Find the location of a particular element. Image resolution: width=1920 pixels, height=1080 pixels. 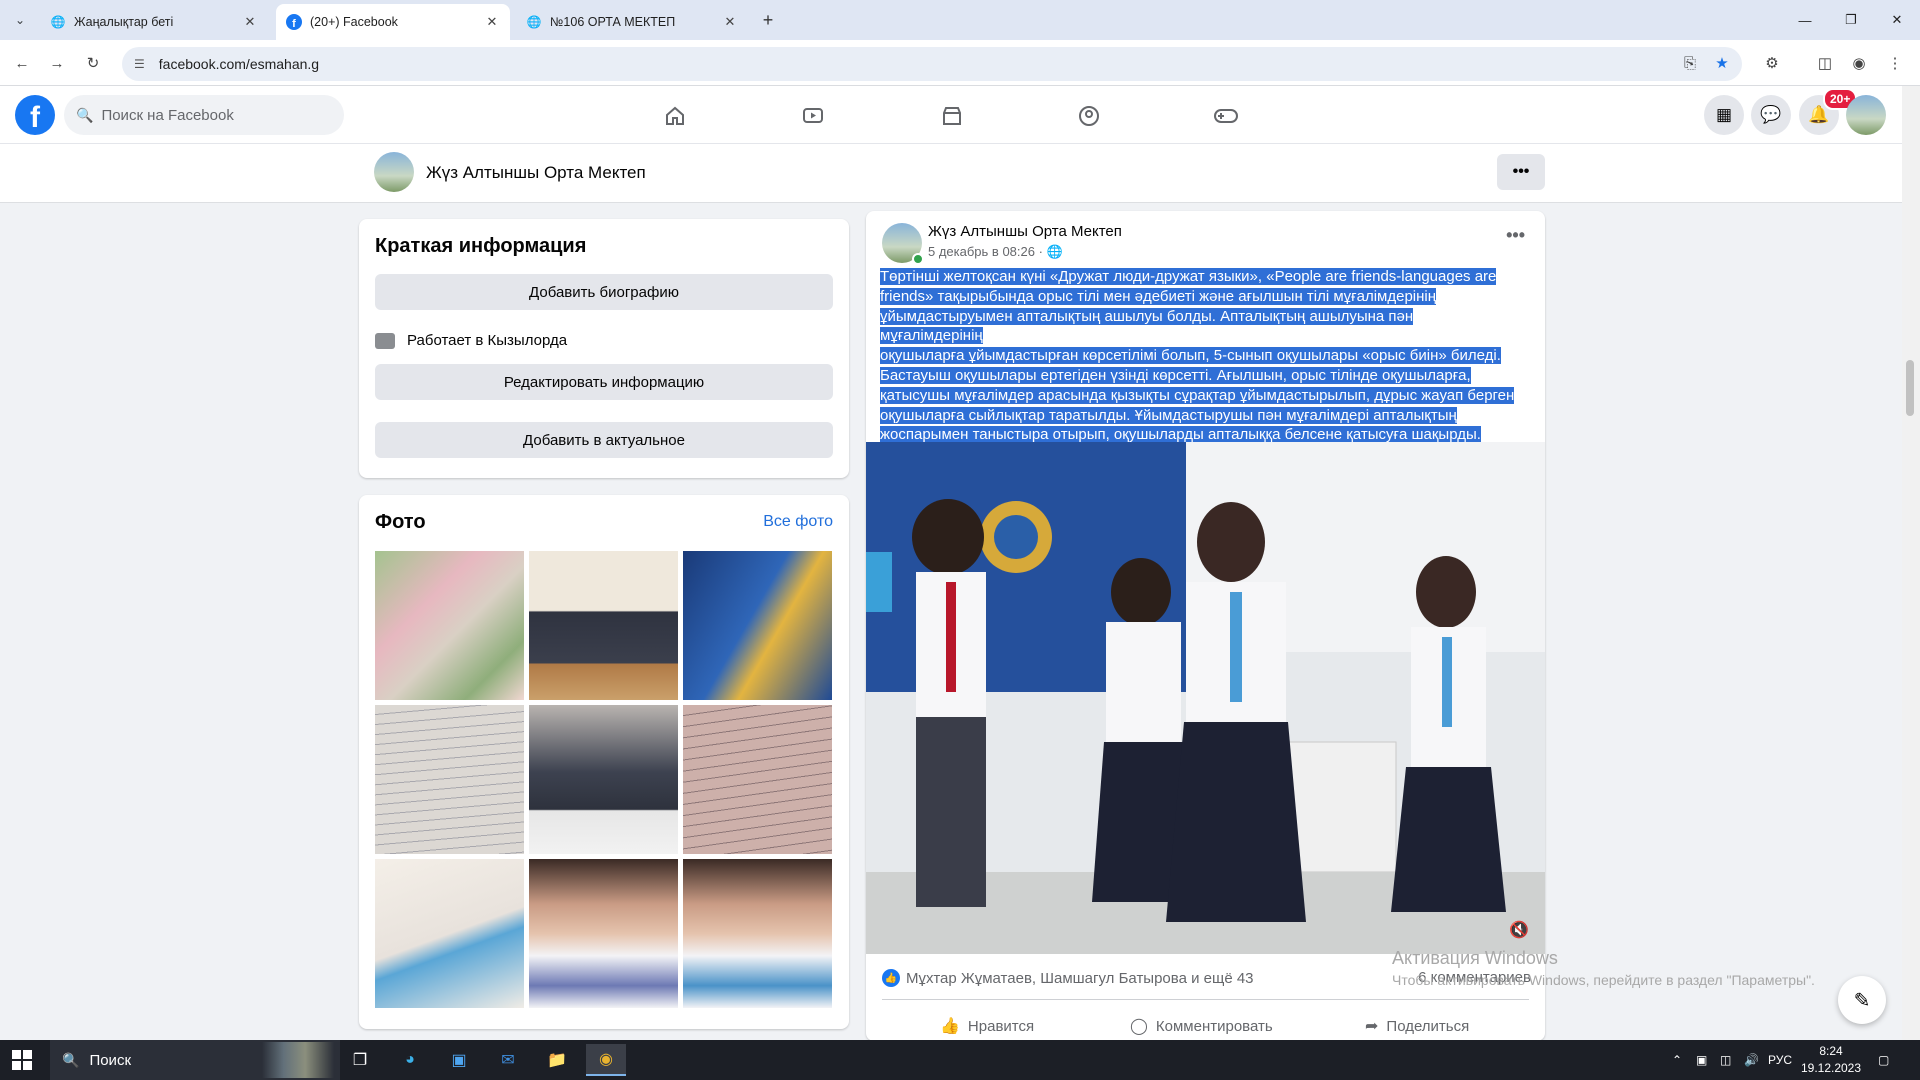

profile-icon: ◉ is located at coordinates (1859, 63).